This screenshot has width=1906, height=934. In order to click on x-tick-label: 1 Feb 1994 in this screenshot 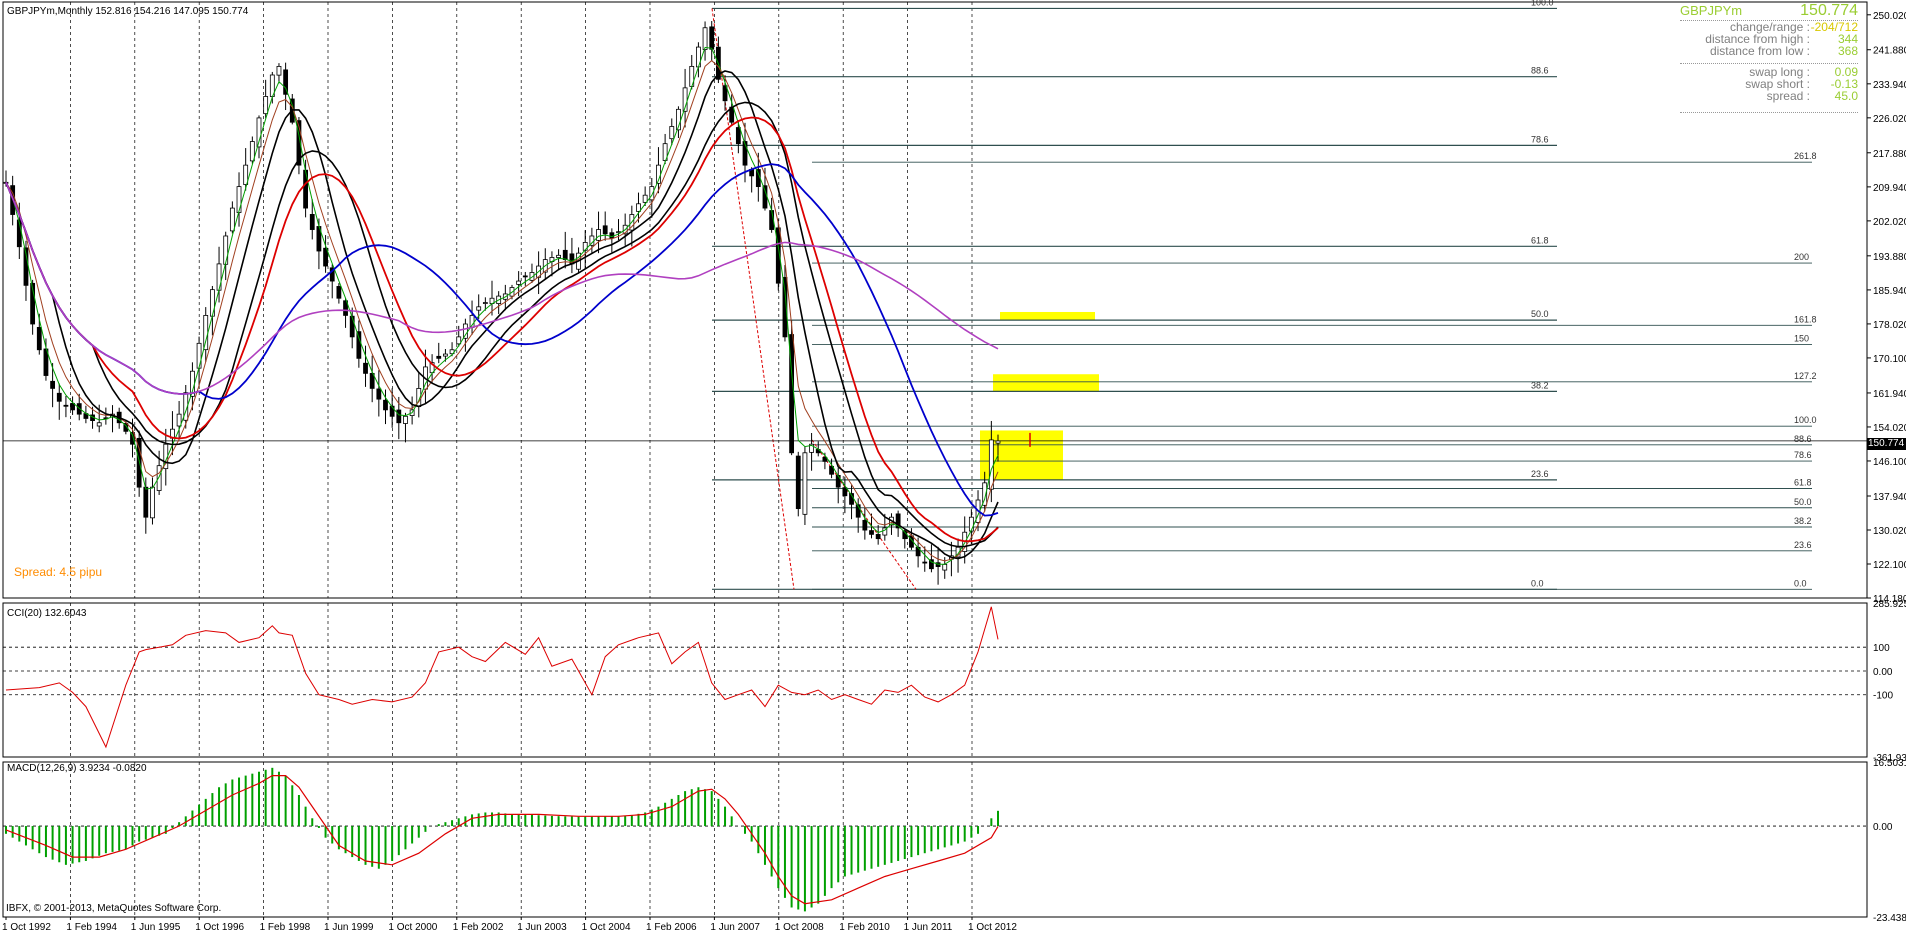, I will do `click(91, 927)`.